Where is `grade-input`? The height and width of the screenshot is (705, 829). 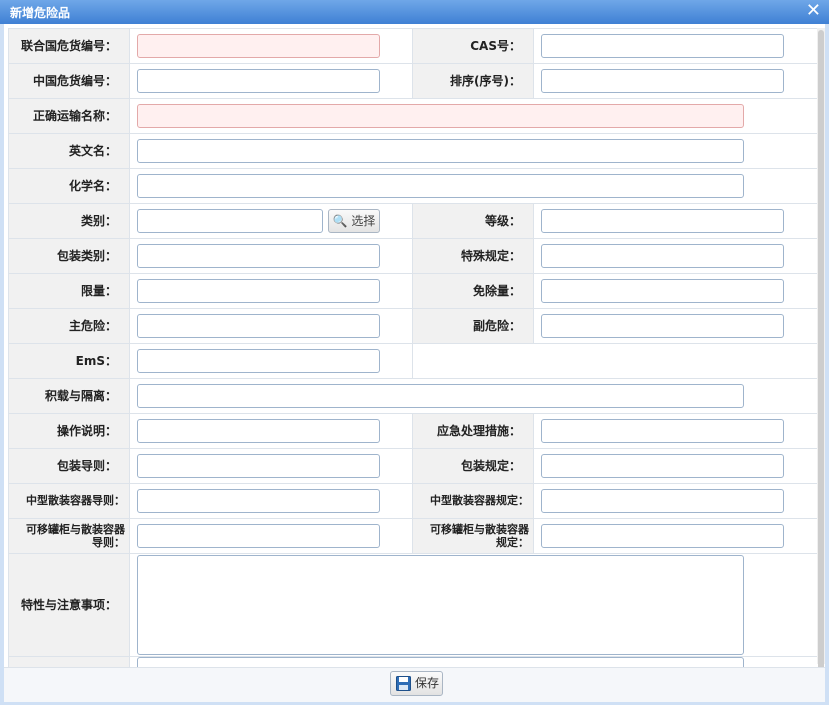 grade-input is located at coordinates (662, 221).